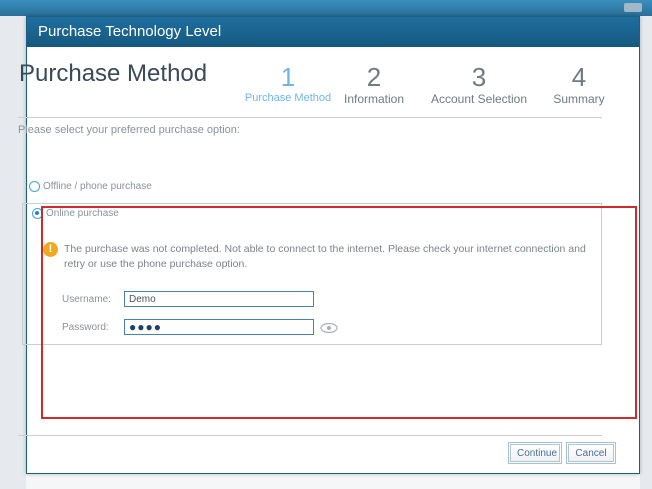 This screenshot has width=652, height=489. I want to click on background-window-titlebar, so click(326, 8).